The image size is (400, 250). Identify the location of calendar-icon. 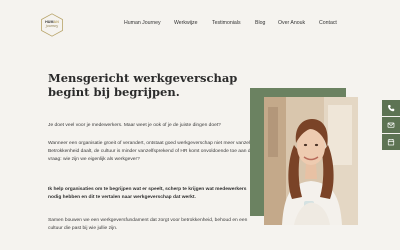
(391, 142).